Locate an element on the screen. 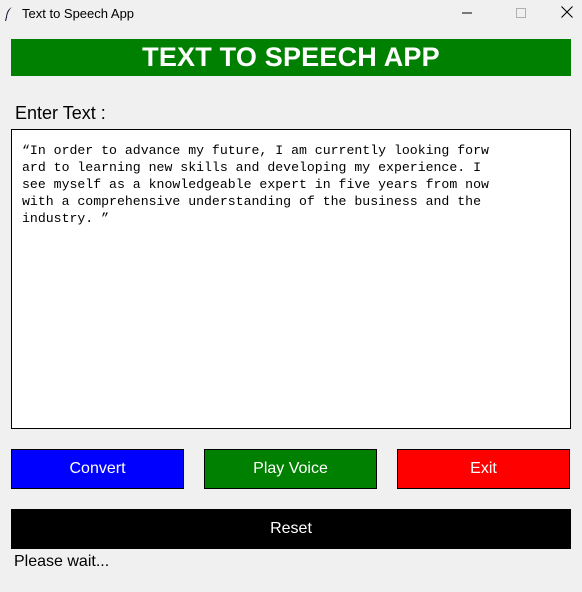 The height and width of the screenshot is (592, 582). maximize-button is located at coordinates (521, 14).